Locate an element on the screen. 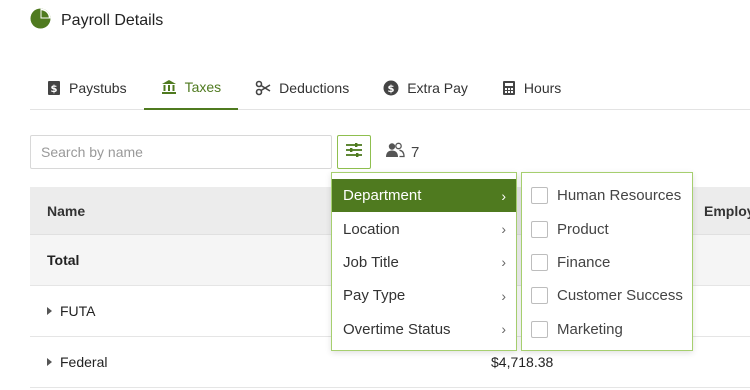  tab-label: Paystubs is located at coordinates (98, 87).